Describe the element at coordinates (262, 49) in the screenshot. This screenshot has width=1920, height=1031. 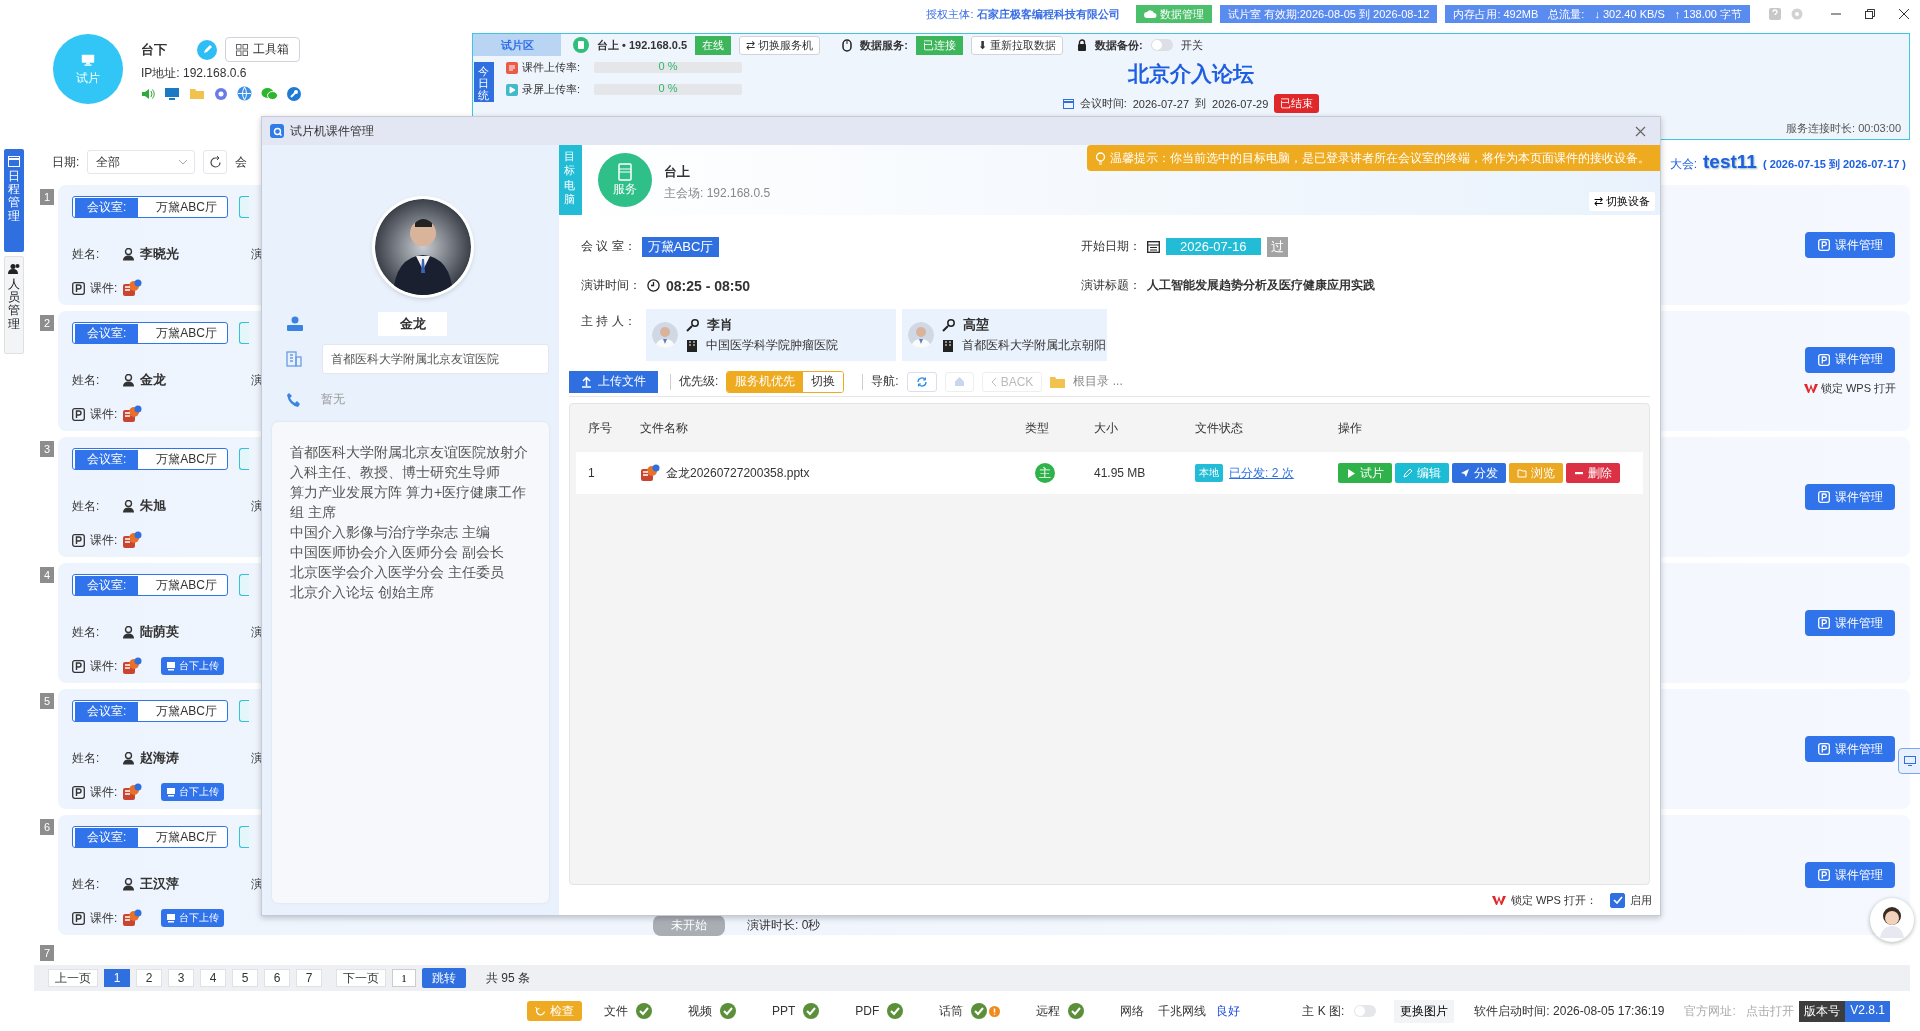
I see `toolbox-button: 工具箱` at that location.